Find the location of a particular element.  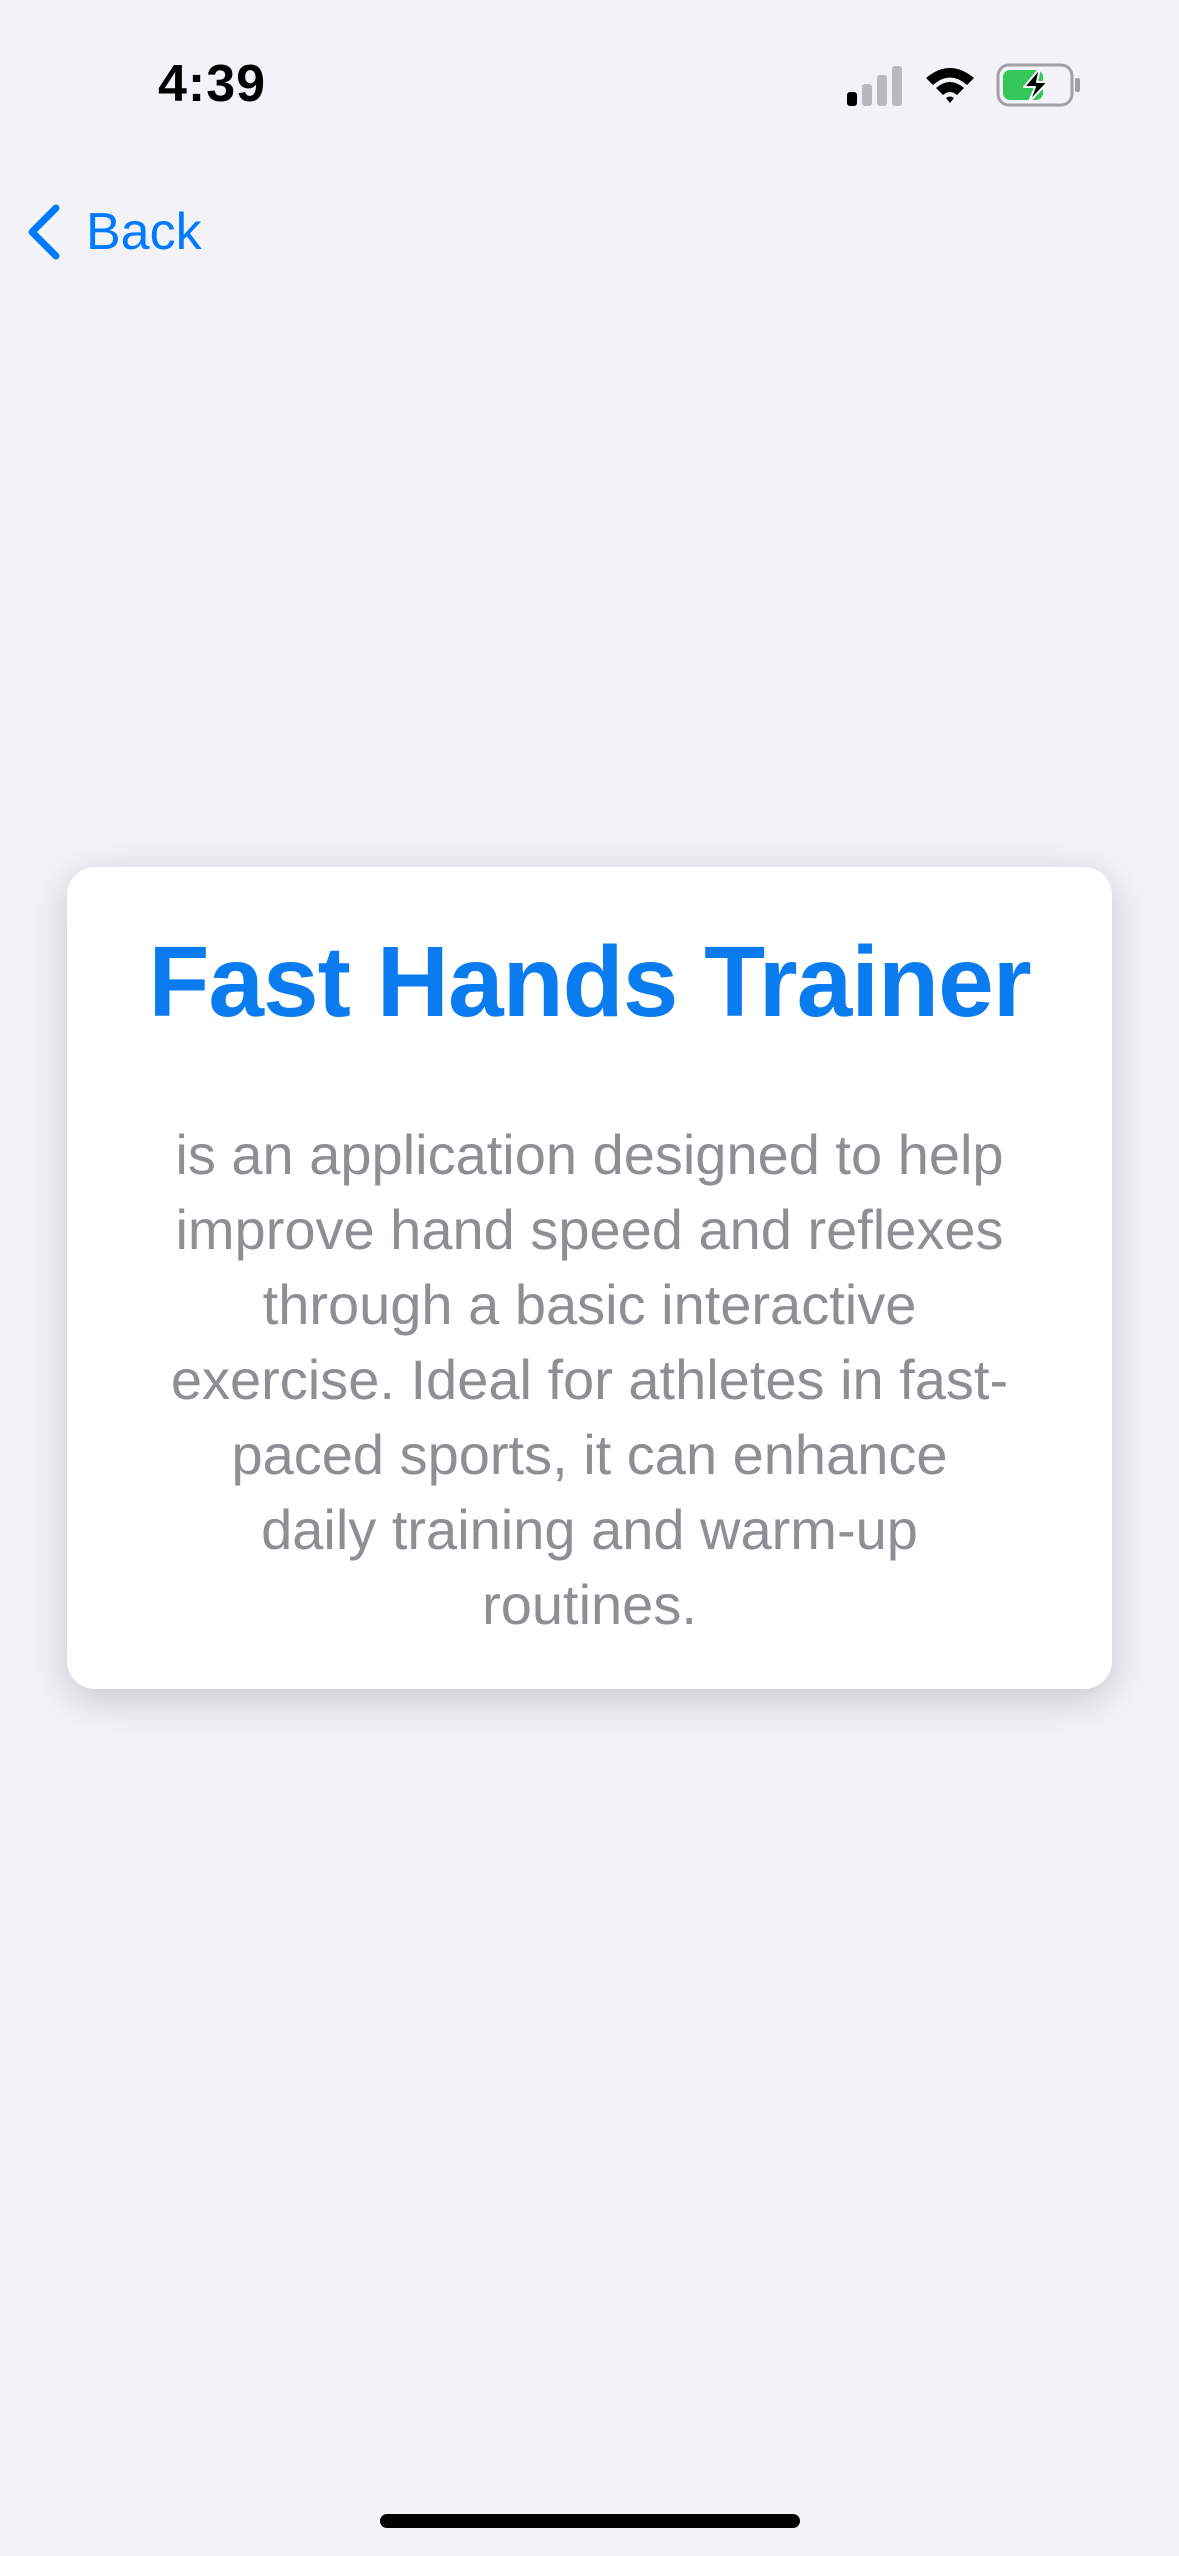

battery-charging-icon is located at coordinates (1038, 85).